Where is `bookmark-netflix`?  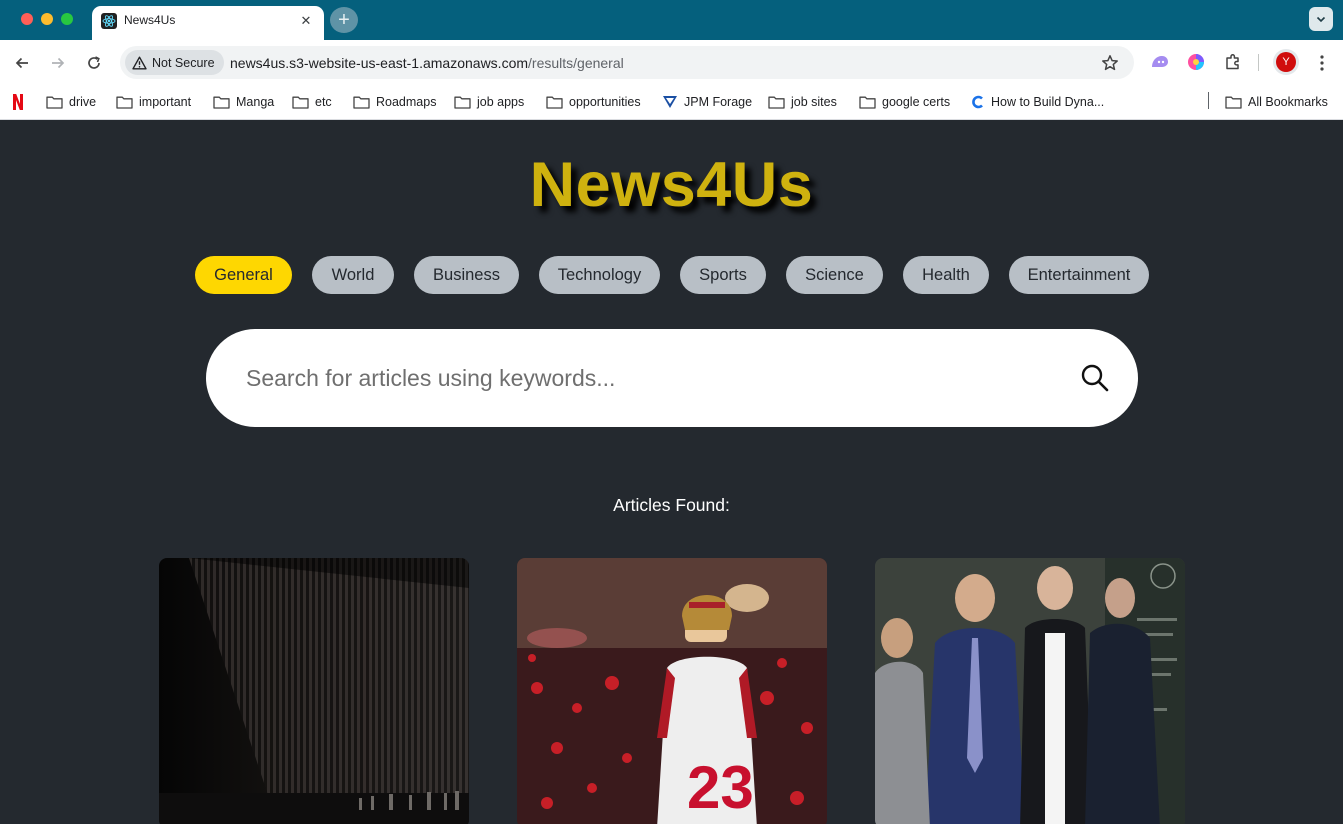
bookmark-netflix is located at coordinates (18, 102).